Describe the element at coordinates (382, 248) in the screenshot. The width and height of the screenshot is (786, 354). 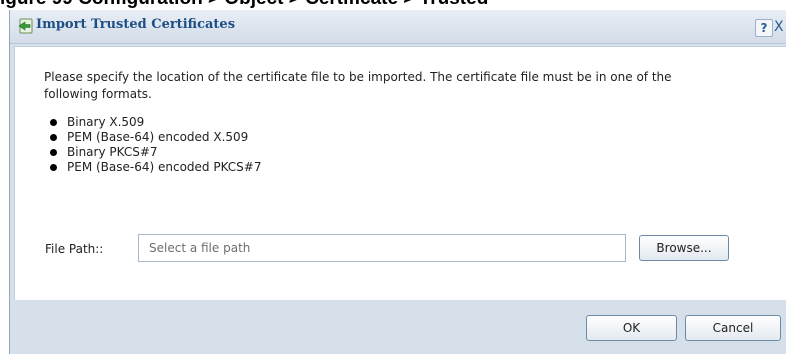
I see `file-path-input` at that location.